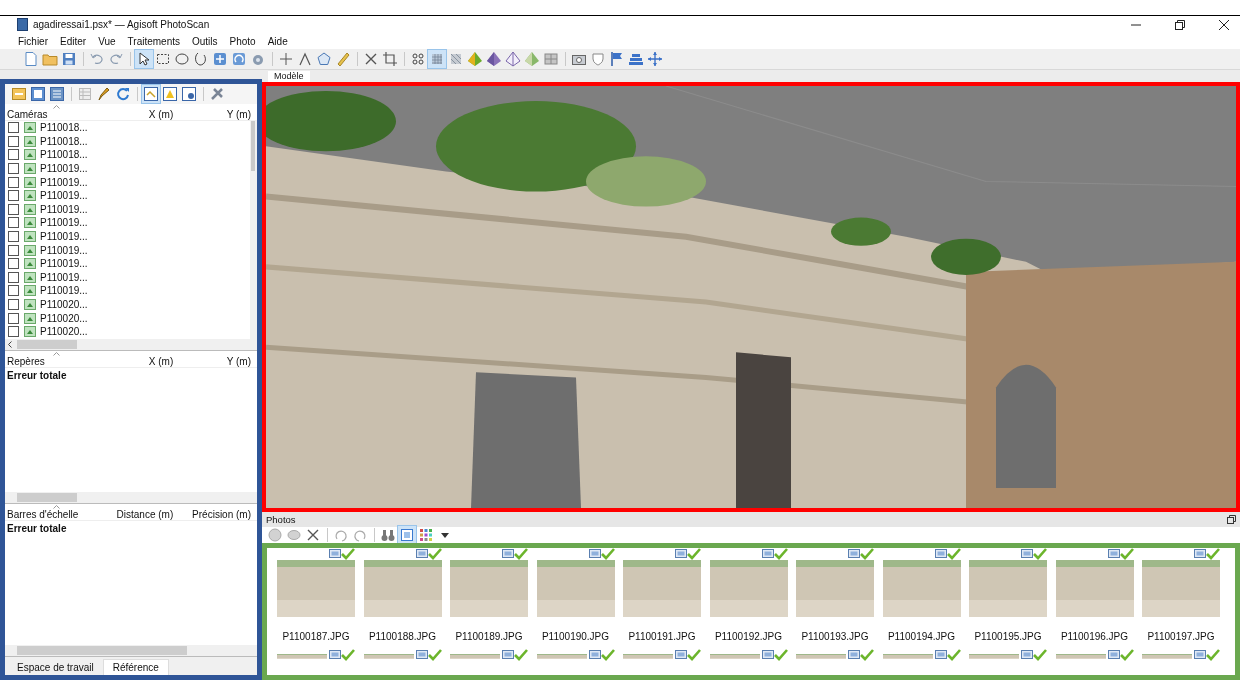 This screenshot has width=1240, height=680. What do you see at coordinates (31, 59) in the screenshot?
I see `document-icon` at bounding box center [31, 59].